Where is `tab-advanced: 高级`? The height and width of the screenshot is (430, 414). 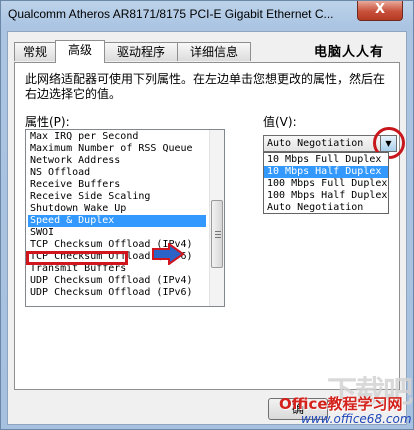
tab-advanced: 高级 is located at coordinates (80, 51).